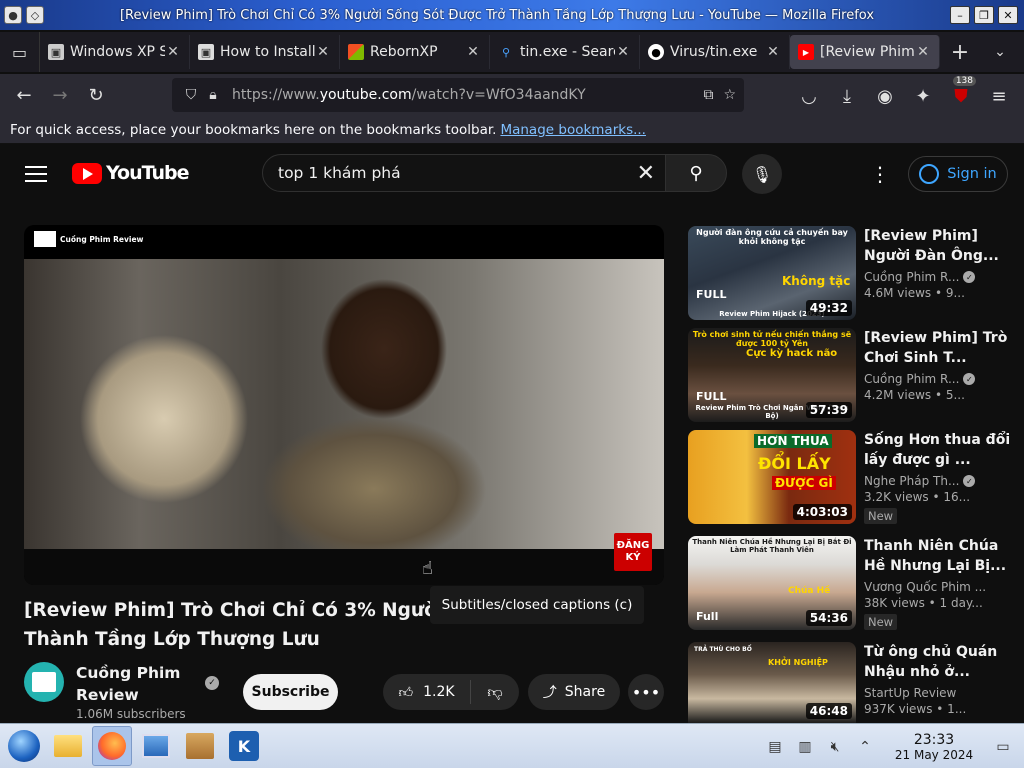  What do you see at coordinates (60, 95) in the screenshot?
I see `forward-button: →` at bounding box center [60, 95].